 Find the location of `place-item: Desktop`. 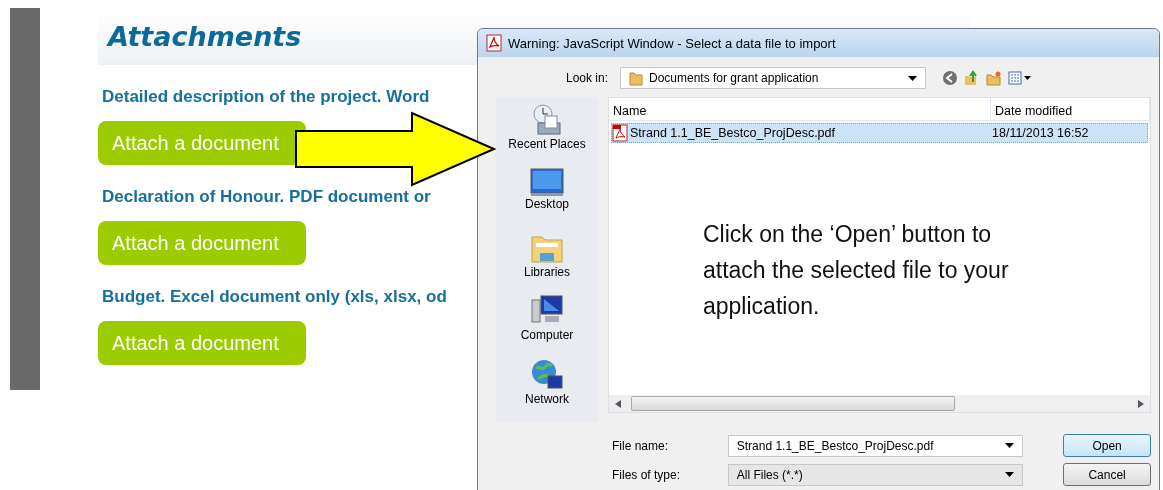

place-item: Desktop is located at coordinates (547, 198).